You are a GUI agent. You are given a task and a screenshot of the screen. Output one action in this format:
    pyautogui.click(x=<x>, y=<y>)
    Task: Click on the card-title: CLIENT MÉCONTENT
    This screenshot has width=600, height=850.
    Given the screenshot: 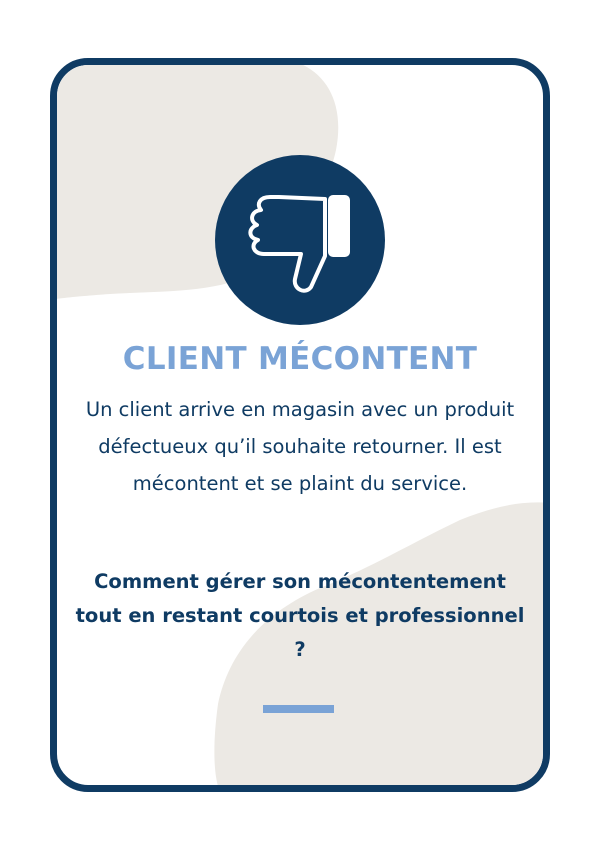 What is the action you would take?
    pyautogui.click(x=300, y=359)
    